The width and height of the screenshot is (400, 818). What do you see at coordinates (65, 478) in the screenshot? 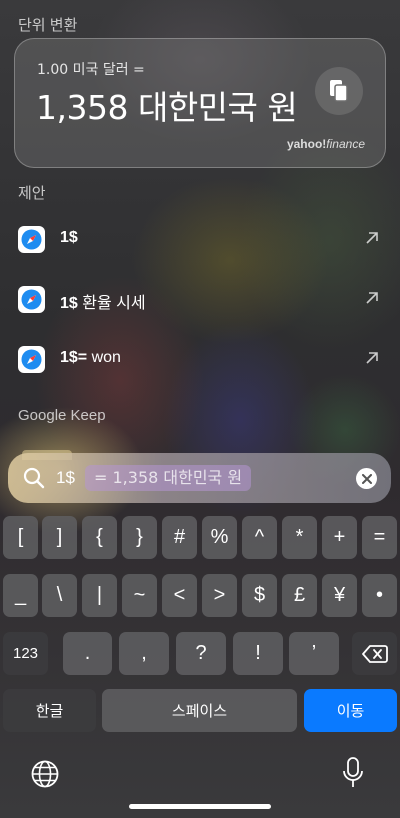
I see `search-input: 1$` at bounding box center [65, 478].